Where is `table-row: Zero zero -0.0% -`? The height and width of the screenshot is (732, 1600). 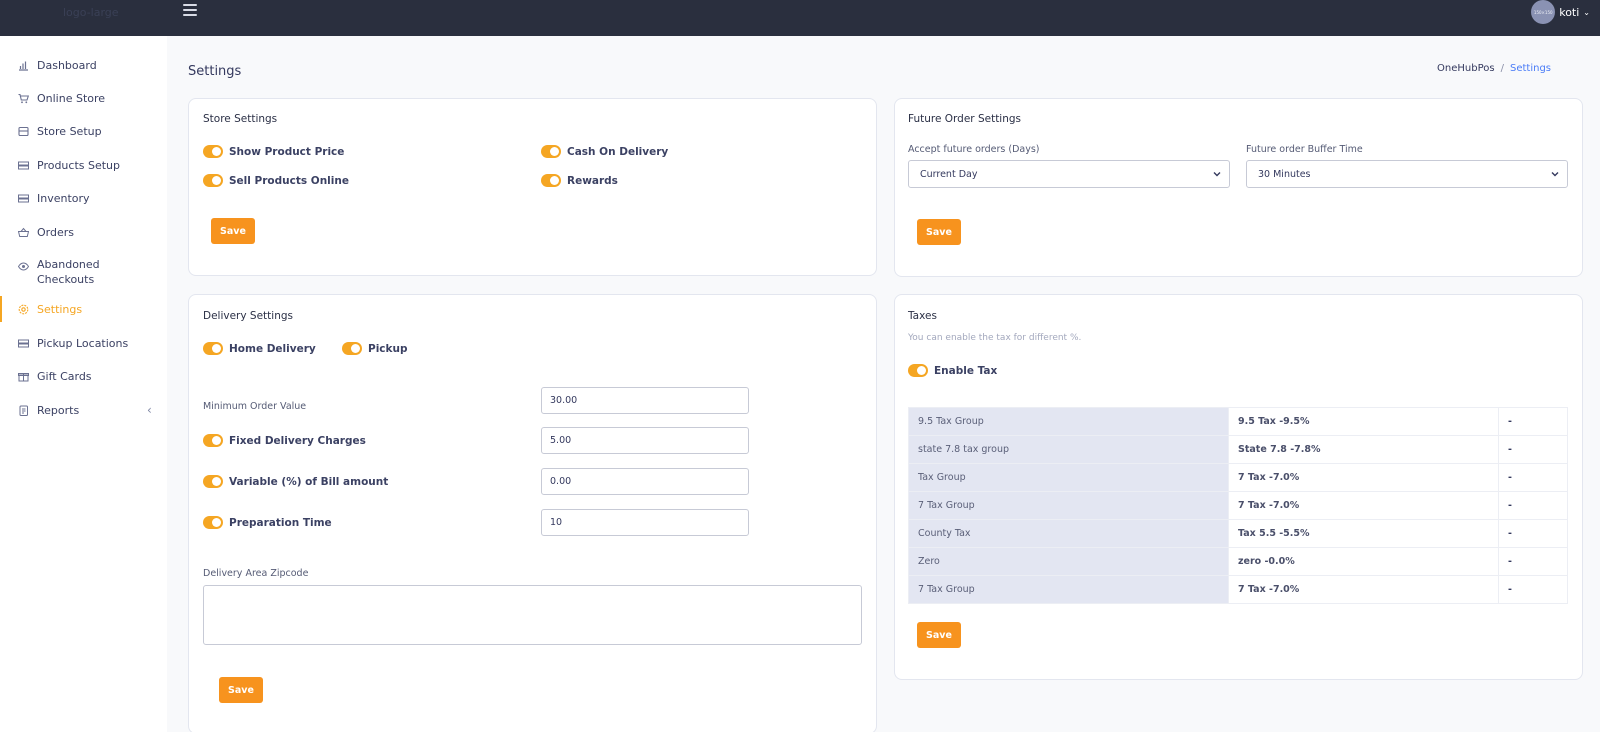 table-row: Zero zero -0.0% - is located at coordinates (1238, 561).